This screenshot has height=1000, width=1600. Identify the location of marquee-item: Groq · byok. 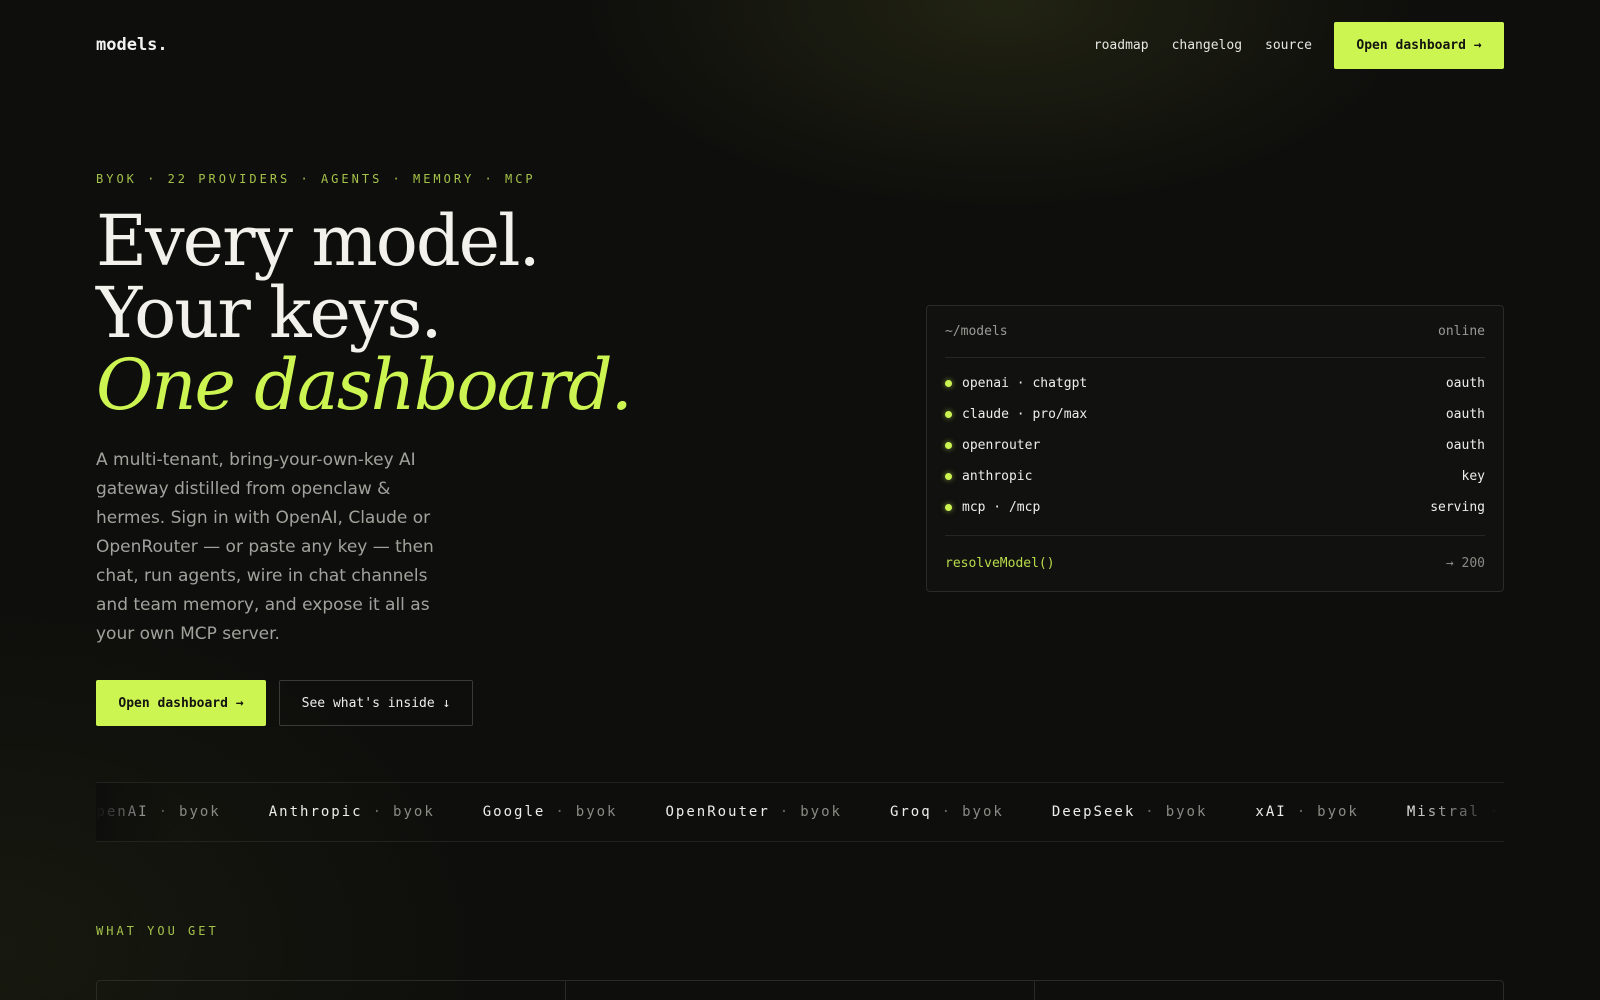
(947, 812).